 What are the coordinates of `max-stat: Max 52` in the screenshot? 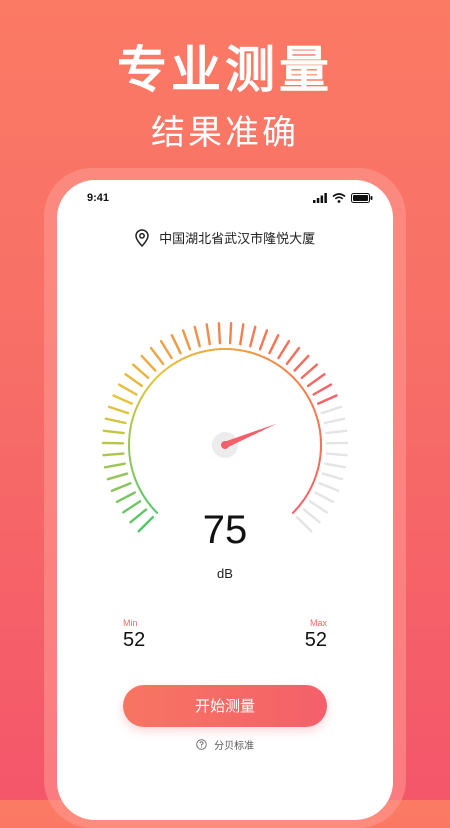 It's located at (316, 635).